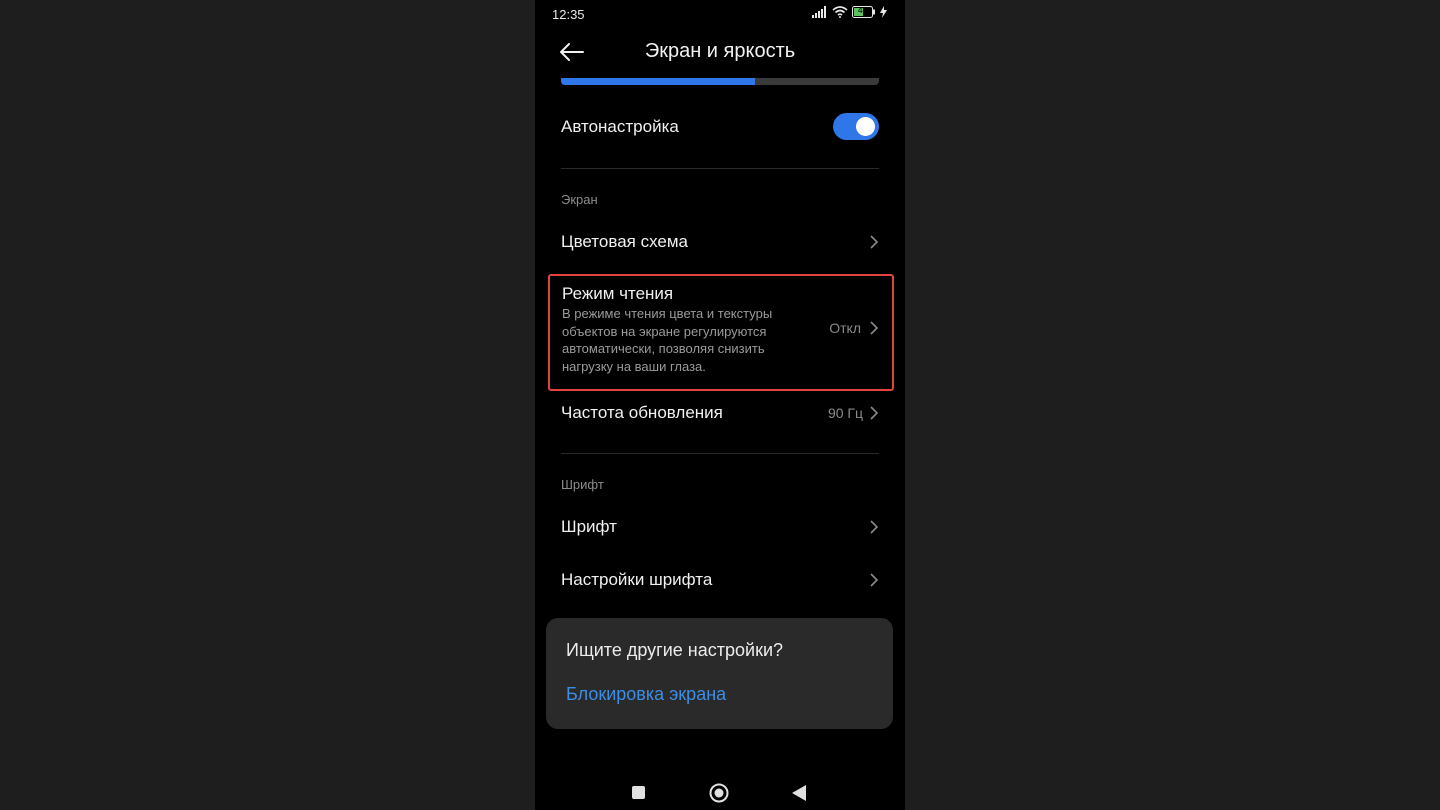 The image size is (1440, 810). What do you see at coordinates (845, 413) in the screenshot?
I see `refresh-rate-value: 90 Гц` at bounding box center [845, 413].